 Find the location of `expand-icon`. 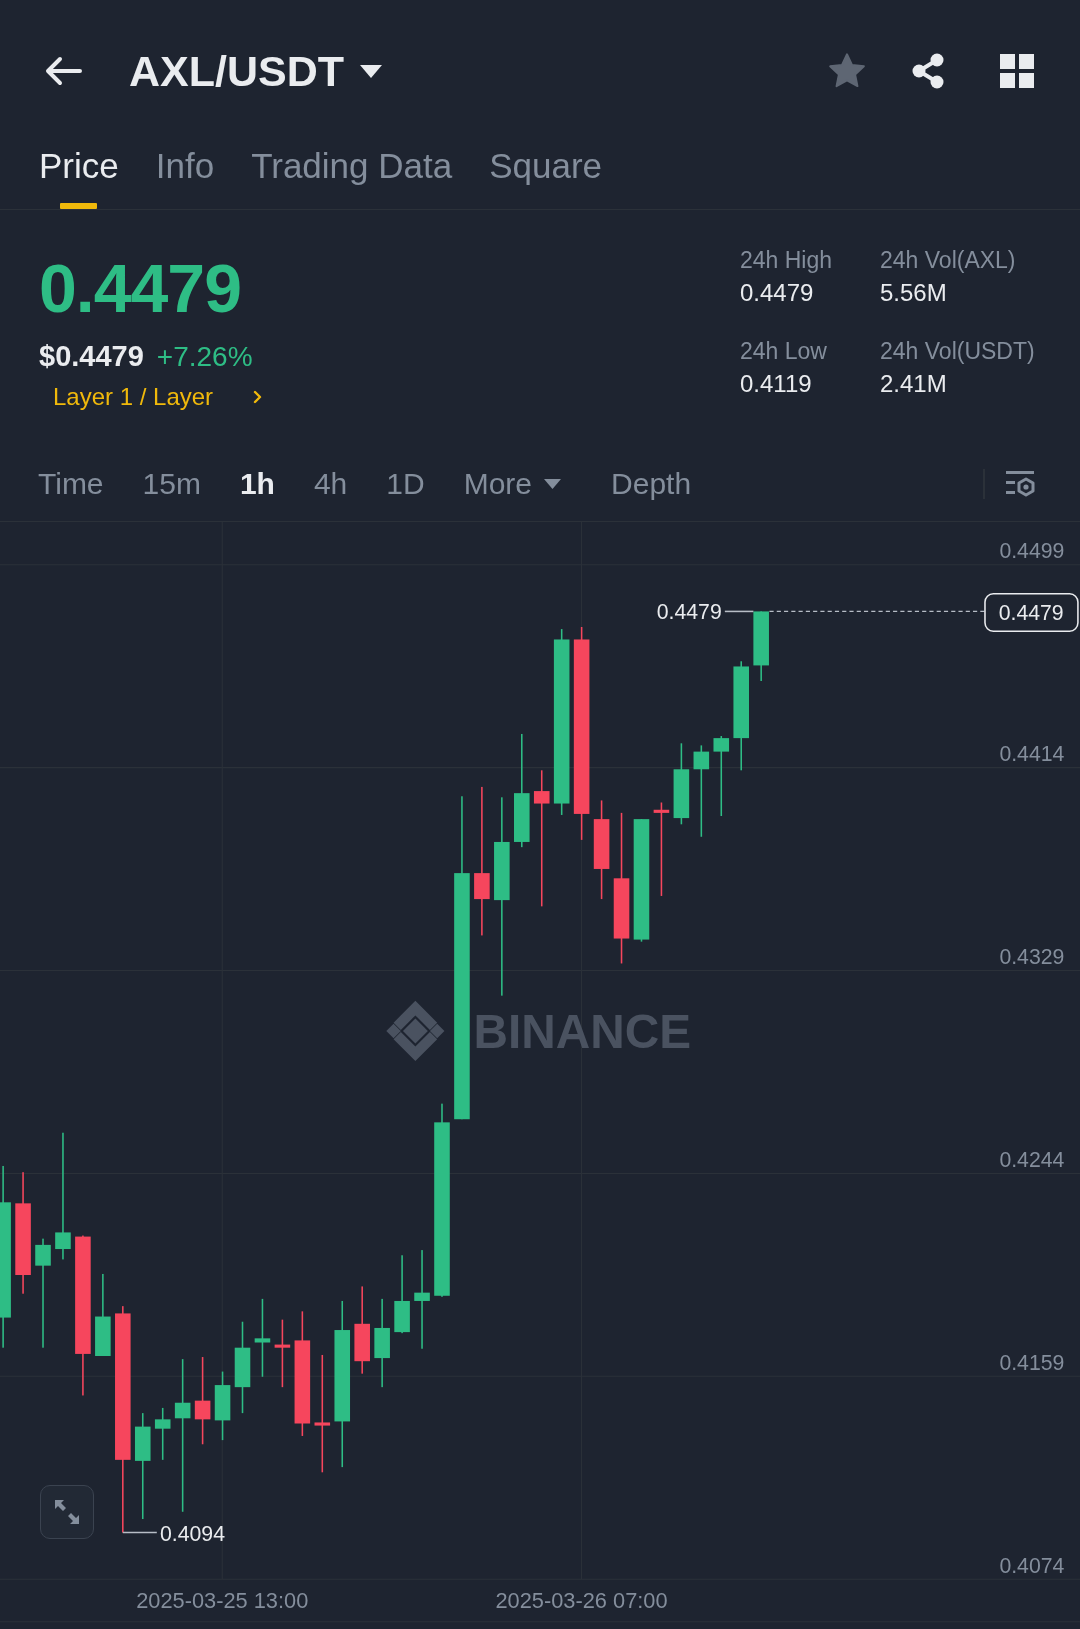

expand-icon is located at coordinates (67, 1512).